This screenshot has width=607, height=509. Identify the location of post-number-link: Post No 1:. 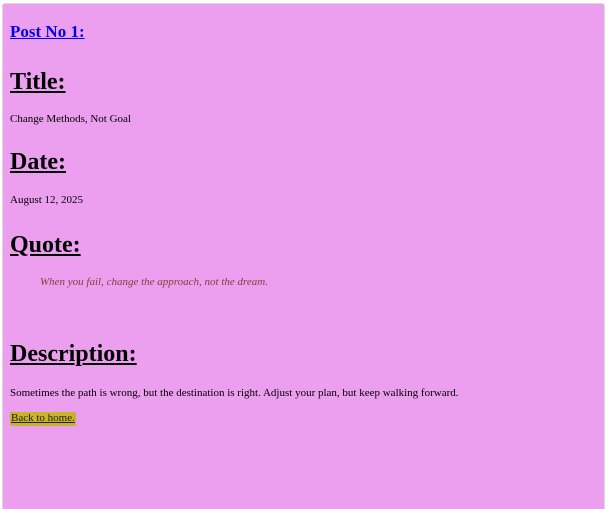
(47, 32).